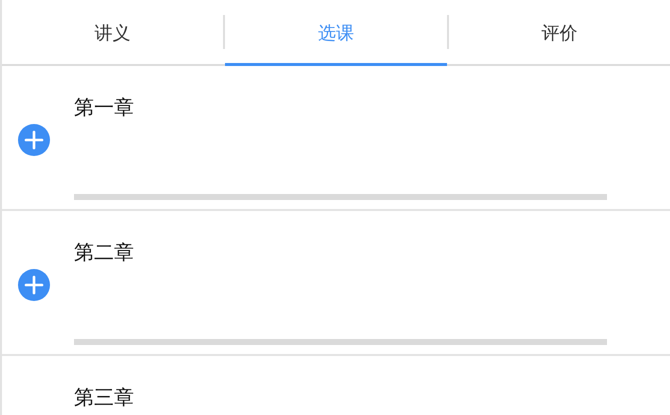 This screenshot has width=670, height=415. Describe the element at coordinates (559, 33) in the screenshot. I see `tab: 评价` at that location.